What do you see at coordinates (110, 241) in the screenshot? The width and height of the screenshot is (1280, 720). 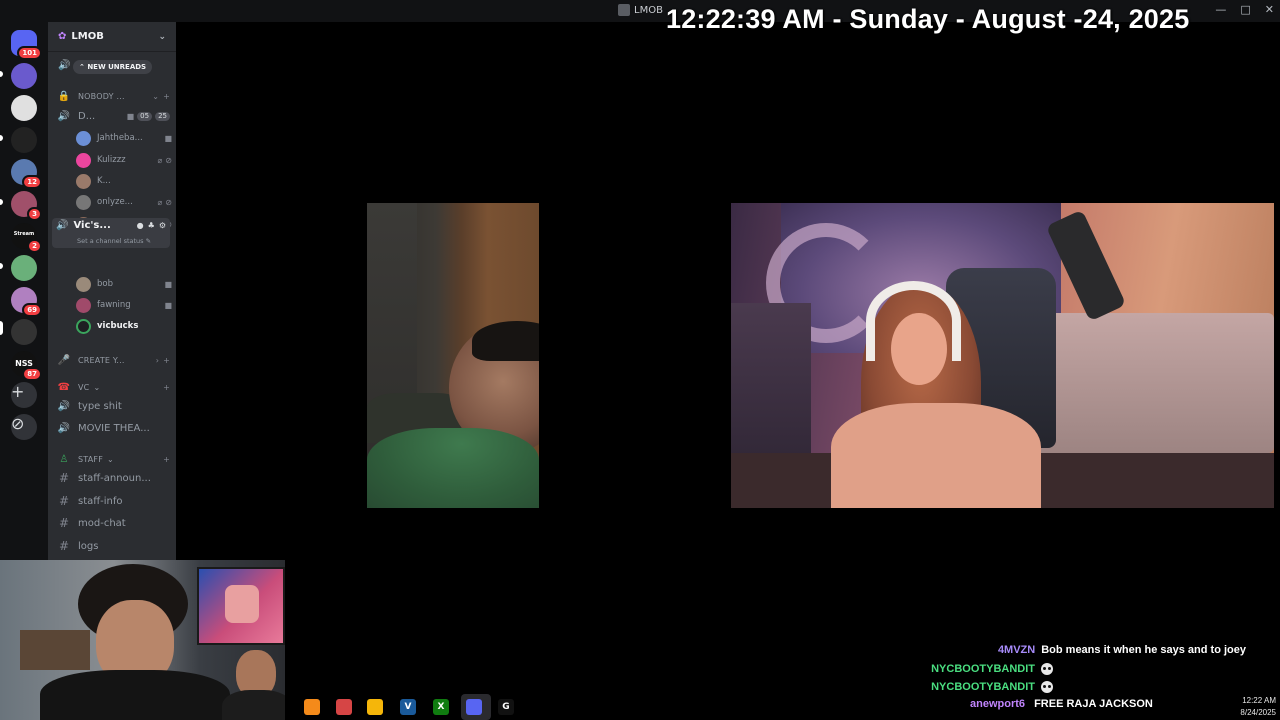 I see `channel-status-prompt: Set a channel status` at bounding box center [110, 241].